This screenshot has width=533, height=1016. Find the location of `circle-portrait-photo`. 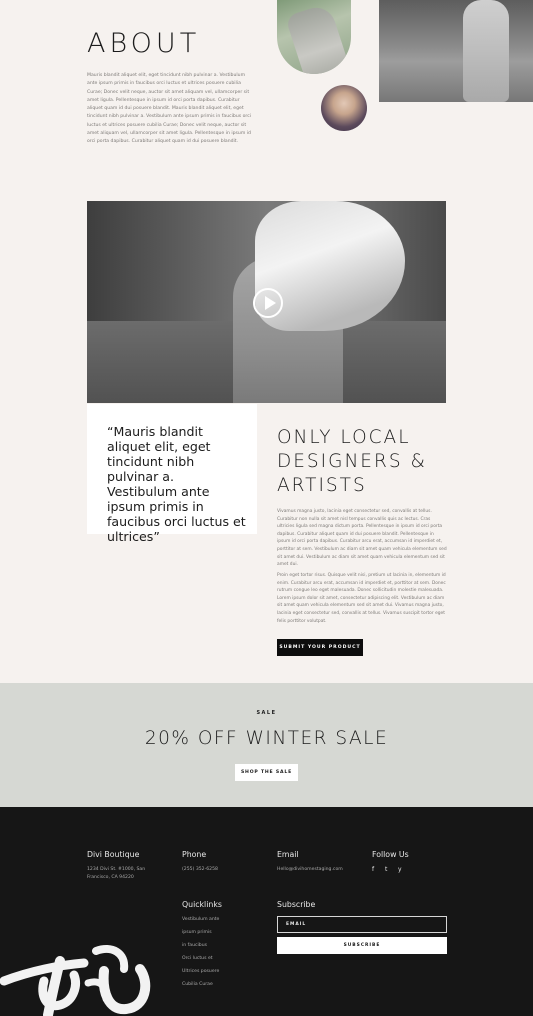

circle-portrait-photo is located at coordinates (344, 108).